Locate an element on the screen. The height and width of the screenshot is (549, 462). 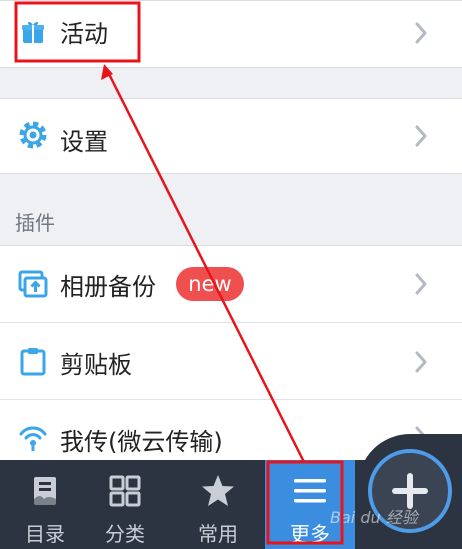
tab-favorites-label: 常用 is located at coordinates (218, 534).